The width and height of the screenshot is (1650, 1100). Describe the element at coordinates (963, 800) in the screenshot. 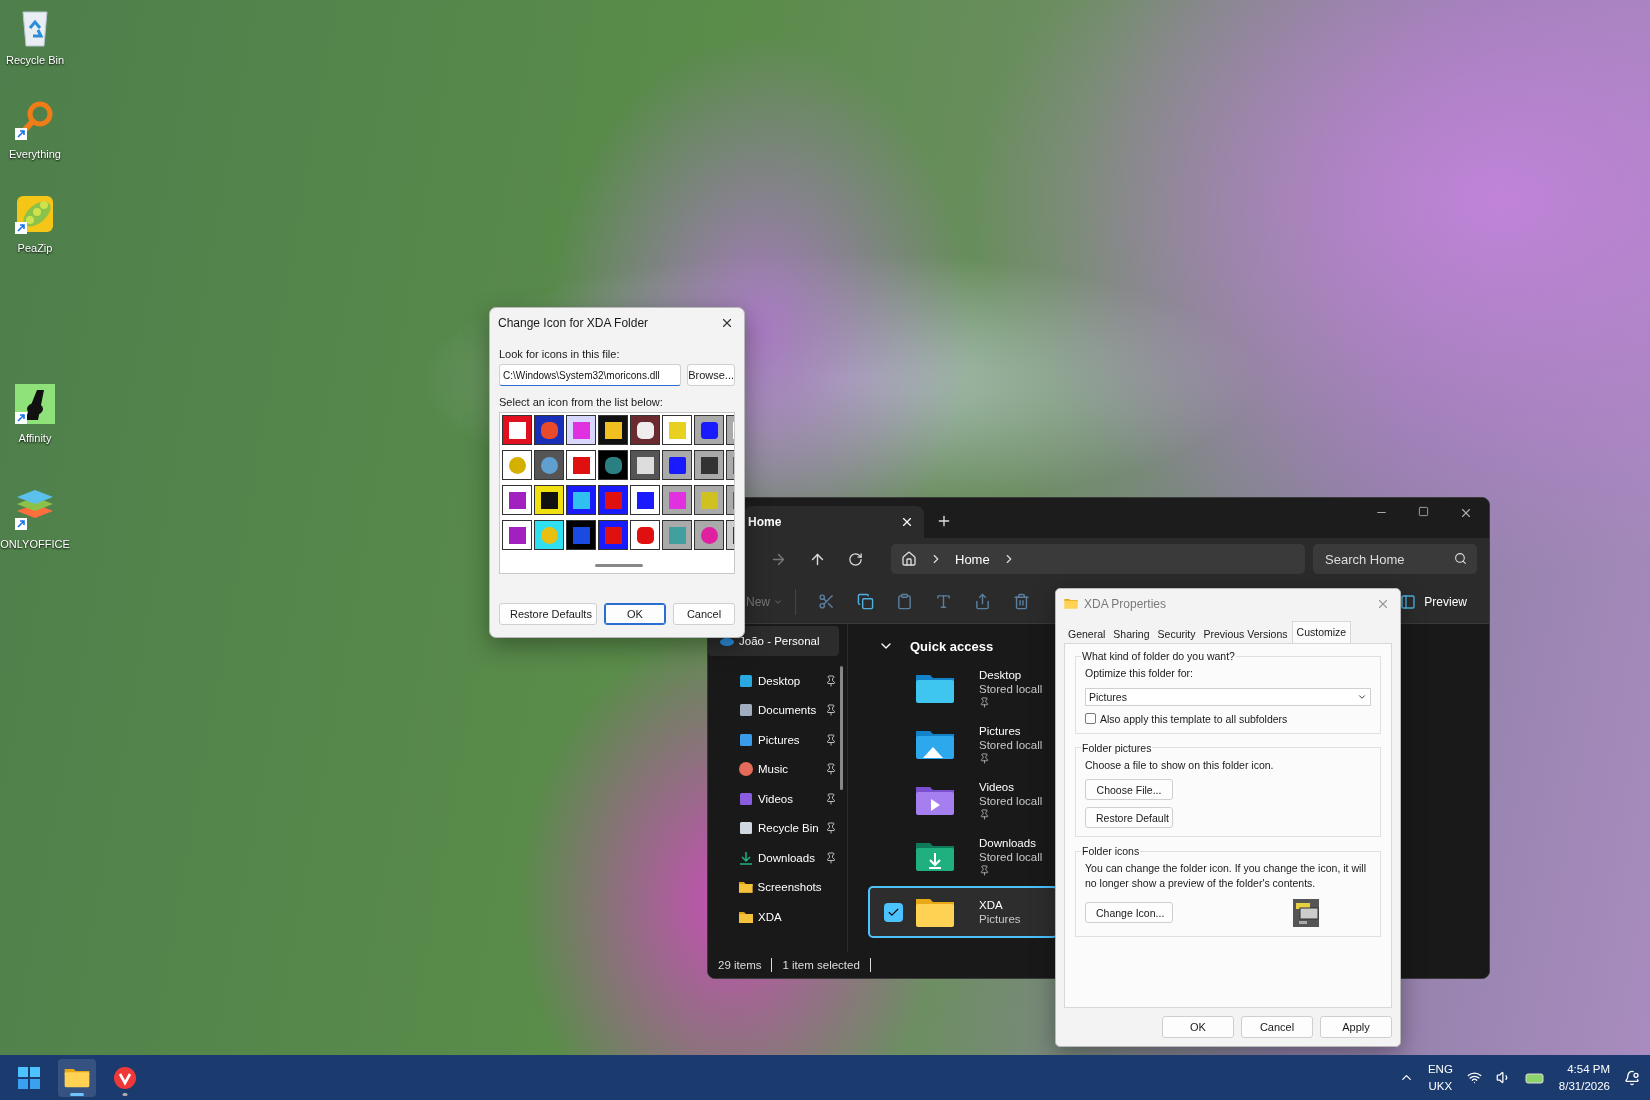

I see `folder-tile: Videos Stored locall` at that location.